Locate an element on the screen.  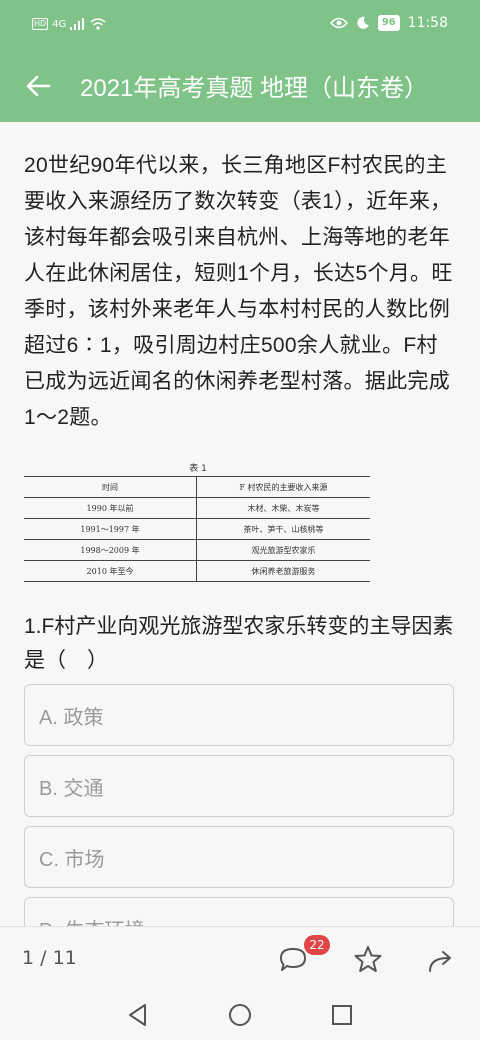
option-a: A. 政策 is located at coordinates (239, 715).